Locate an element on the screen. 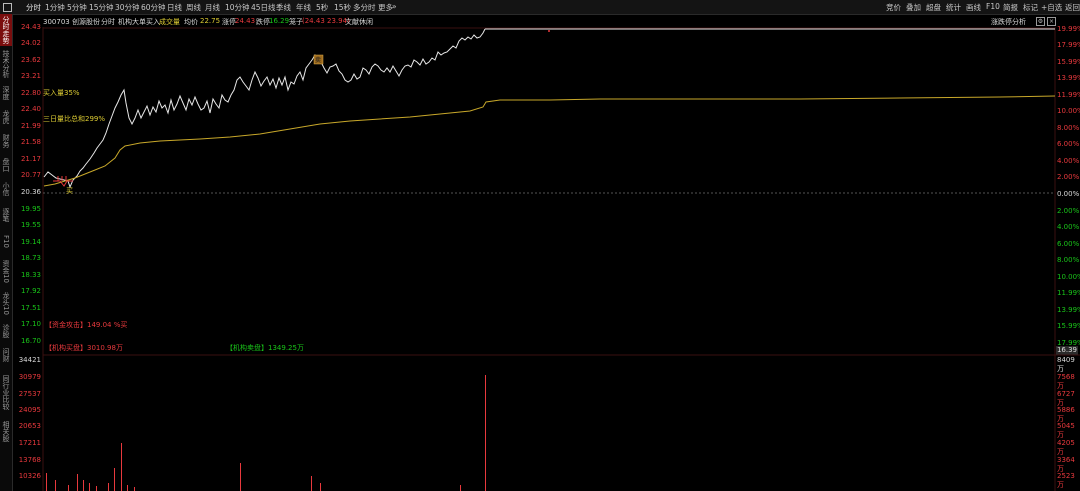 The height and width of the screenshot is (491, 1080). buy-ratio-annotation: 买入量35% is located at coordinates (61, 93).